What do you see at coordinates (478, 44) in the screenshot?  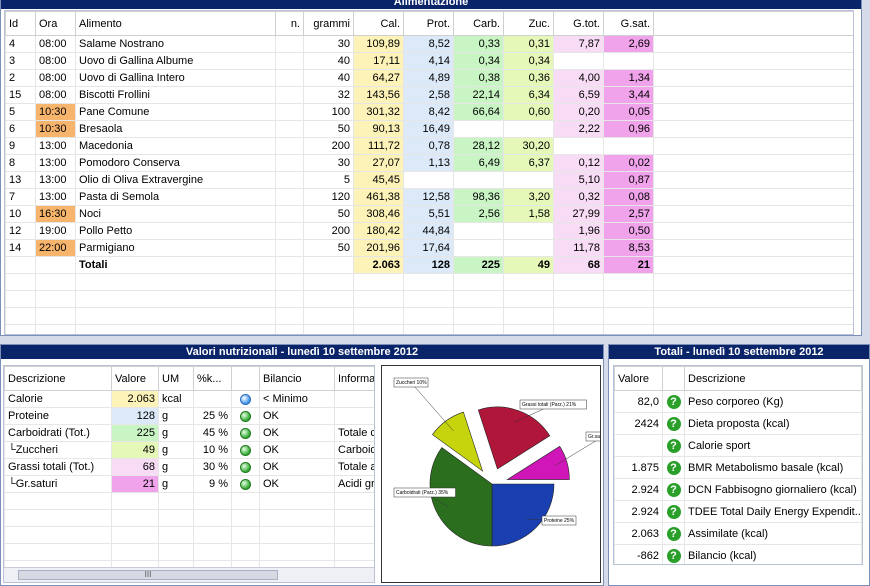 I see `food-cell-carb: 0,33` at bounding box center [478, 44].